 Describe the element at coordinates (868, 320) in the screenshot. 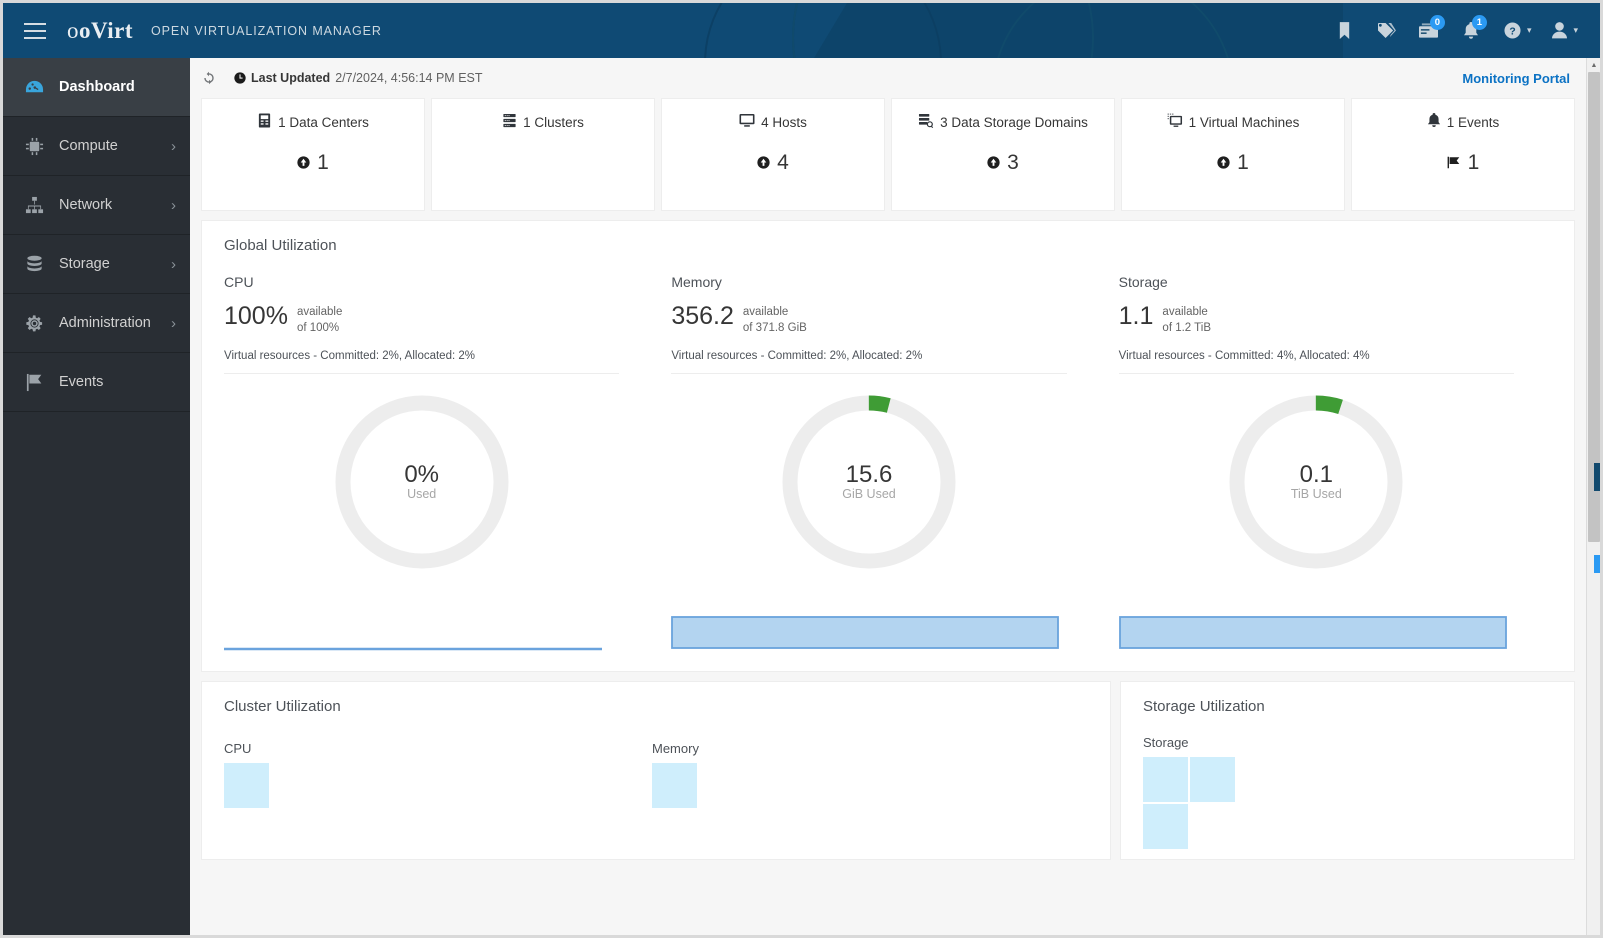

I see `gu-available: 356.2 available of 371.8 GiB` at that location.